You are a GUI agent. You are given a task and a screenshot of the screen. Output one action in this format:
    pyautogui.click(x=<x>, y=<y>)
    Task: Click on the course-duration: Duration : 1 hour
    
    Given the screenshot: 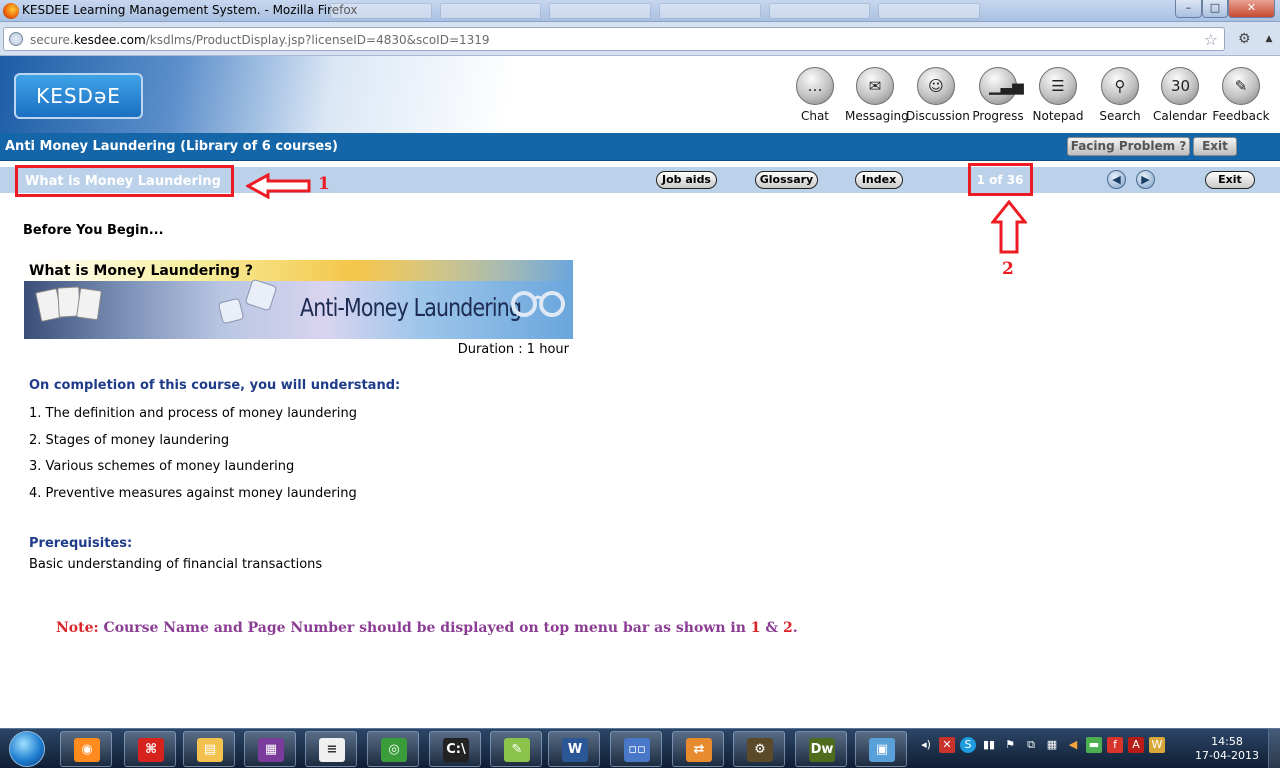 What is the action you would take?
    pyautogui.click(x=513, y=349)
    